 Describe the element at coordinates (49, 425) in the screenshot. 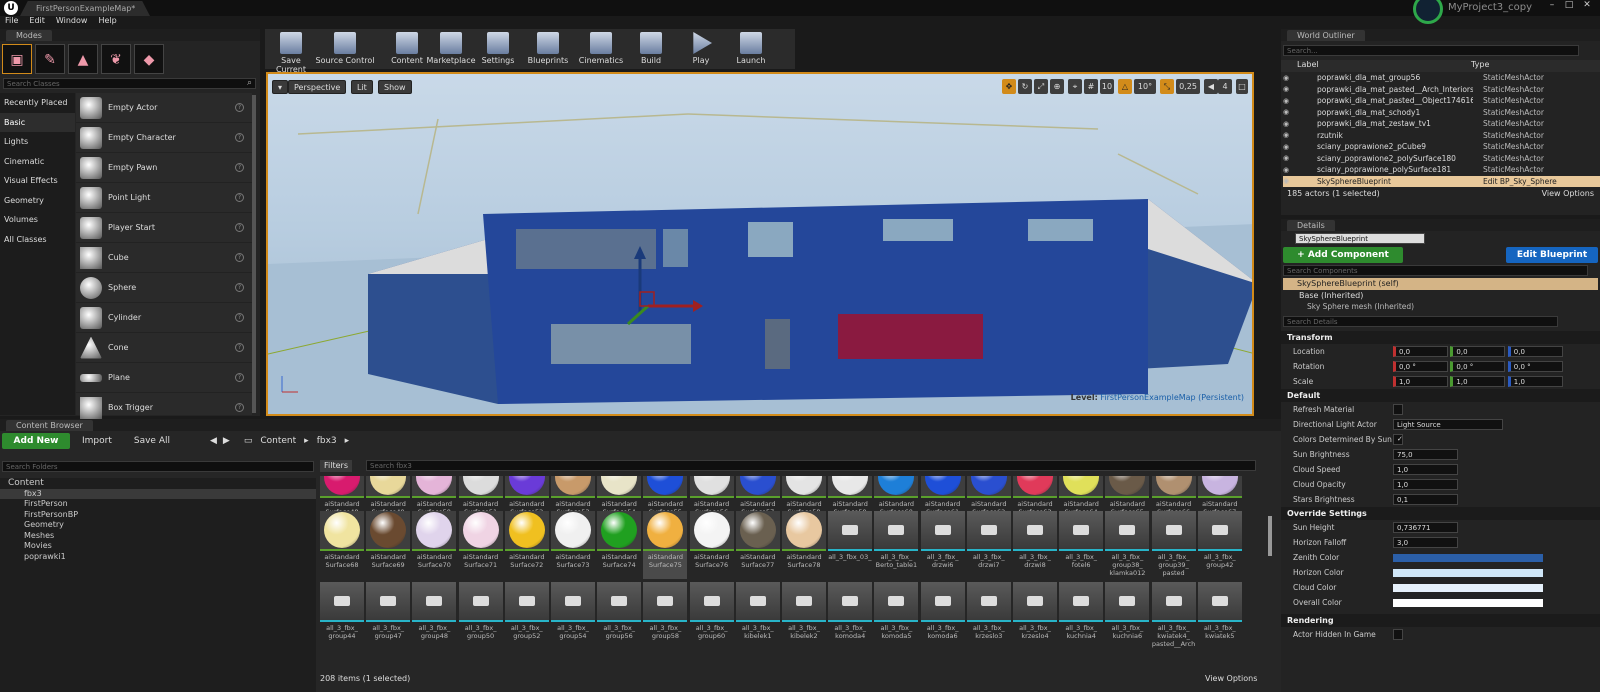

I see `content-browser-tab: Content Browser` at that location.